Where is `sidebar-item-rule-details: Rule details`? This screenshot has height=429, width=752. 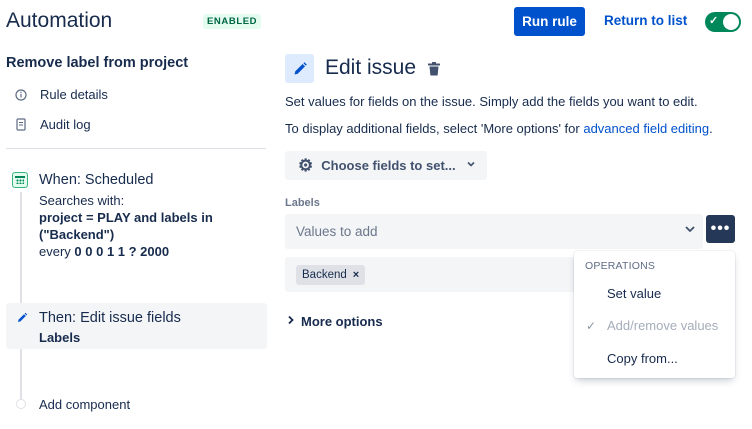 sidebar-item-rule-details: Rule details is located at coordinates (61, 94).